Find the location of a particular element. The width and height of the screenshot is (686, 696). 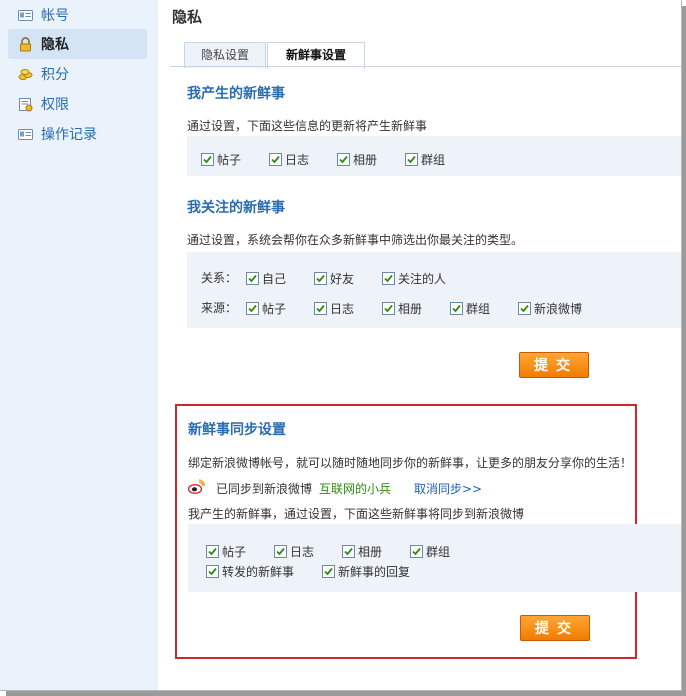

sync-status-text: 已同步到新浪微博 is located at coordinates (264, 489).